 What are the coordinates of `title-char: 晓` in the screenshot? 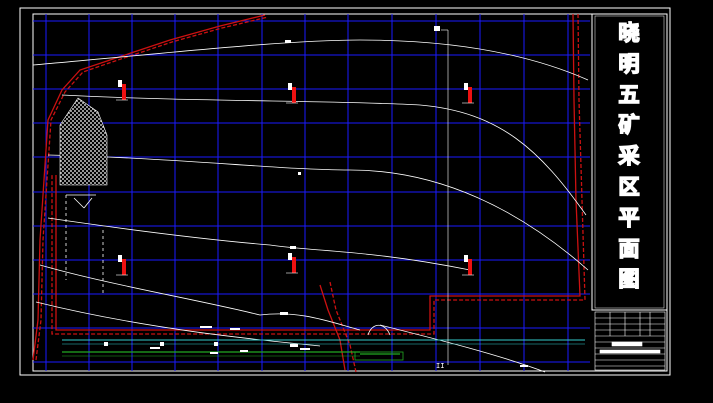 It's located at (629, 32).